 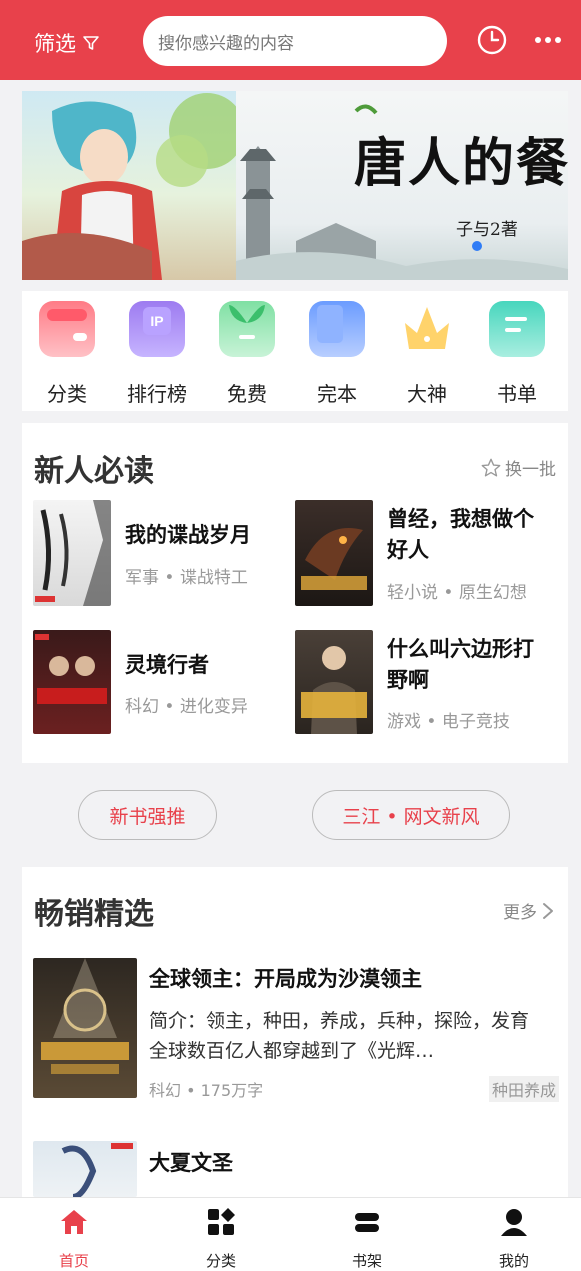 I want to click on book-card: 曾经，我想做个好人 轻小说 • 原生幻想, so click(x=425, y=553).